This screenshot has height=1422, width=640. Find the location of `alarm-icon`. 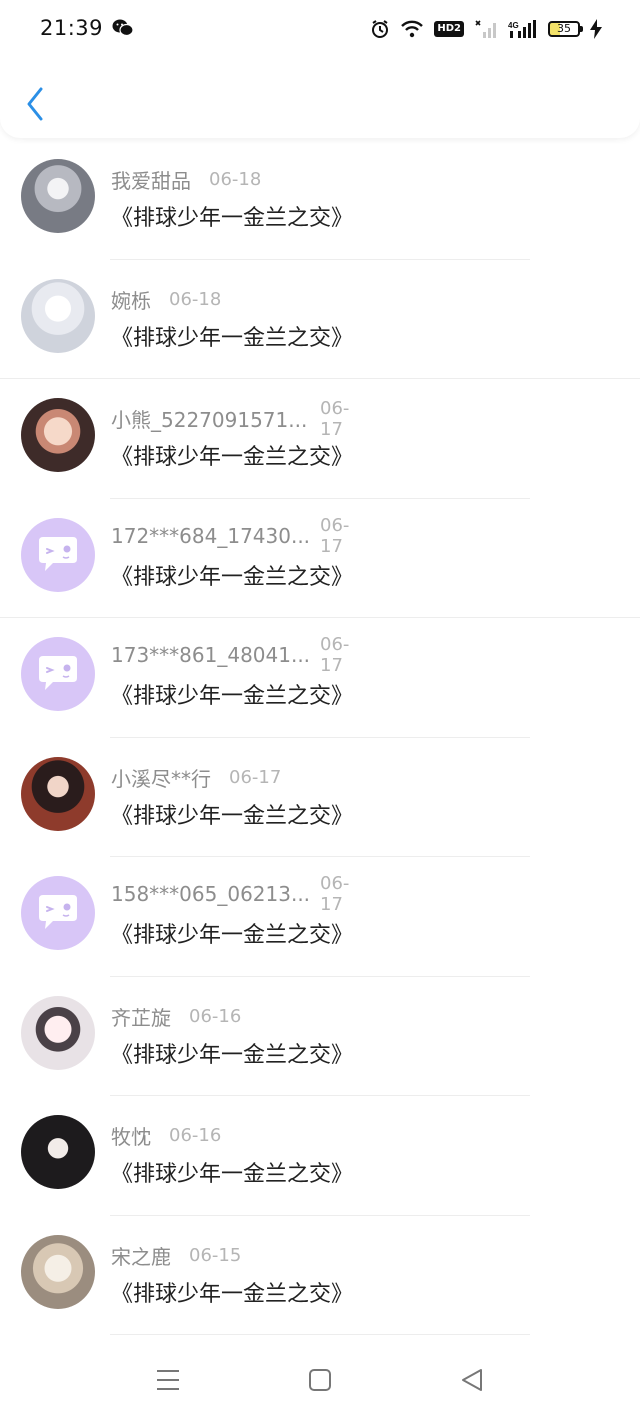

alarm-icon is located at coordinates (380, 29).